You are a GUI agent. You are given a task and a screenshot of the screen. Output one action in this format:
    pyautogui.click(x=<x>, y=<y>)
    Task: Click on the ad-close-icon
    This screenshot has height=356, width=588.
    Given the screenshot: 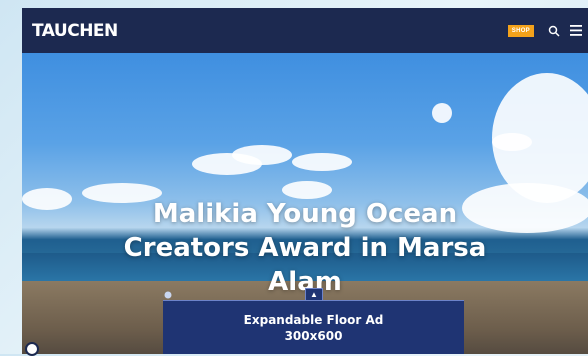 What is the action you would take?
    pyautogui.click(x=168, y=292)
    